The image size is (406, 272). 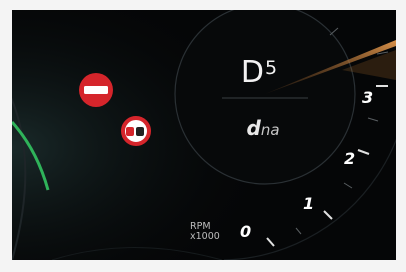 I want to click on gear-indicator: D5, so click(x=259, y=72).